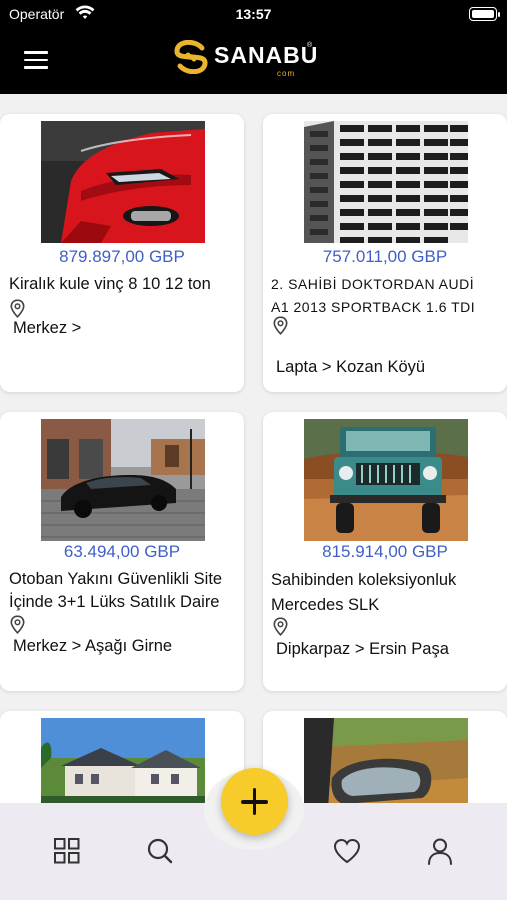  What do you see at coordinates (351, 367) in the screenshot?
I see `listing-location: Lapta > Kozan Köyü` at bounding box center [351, 367].